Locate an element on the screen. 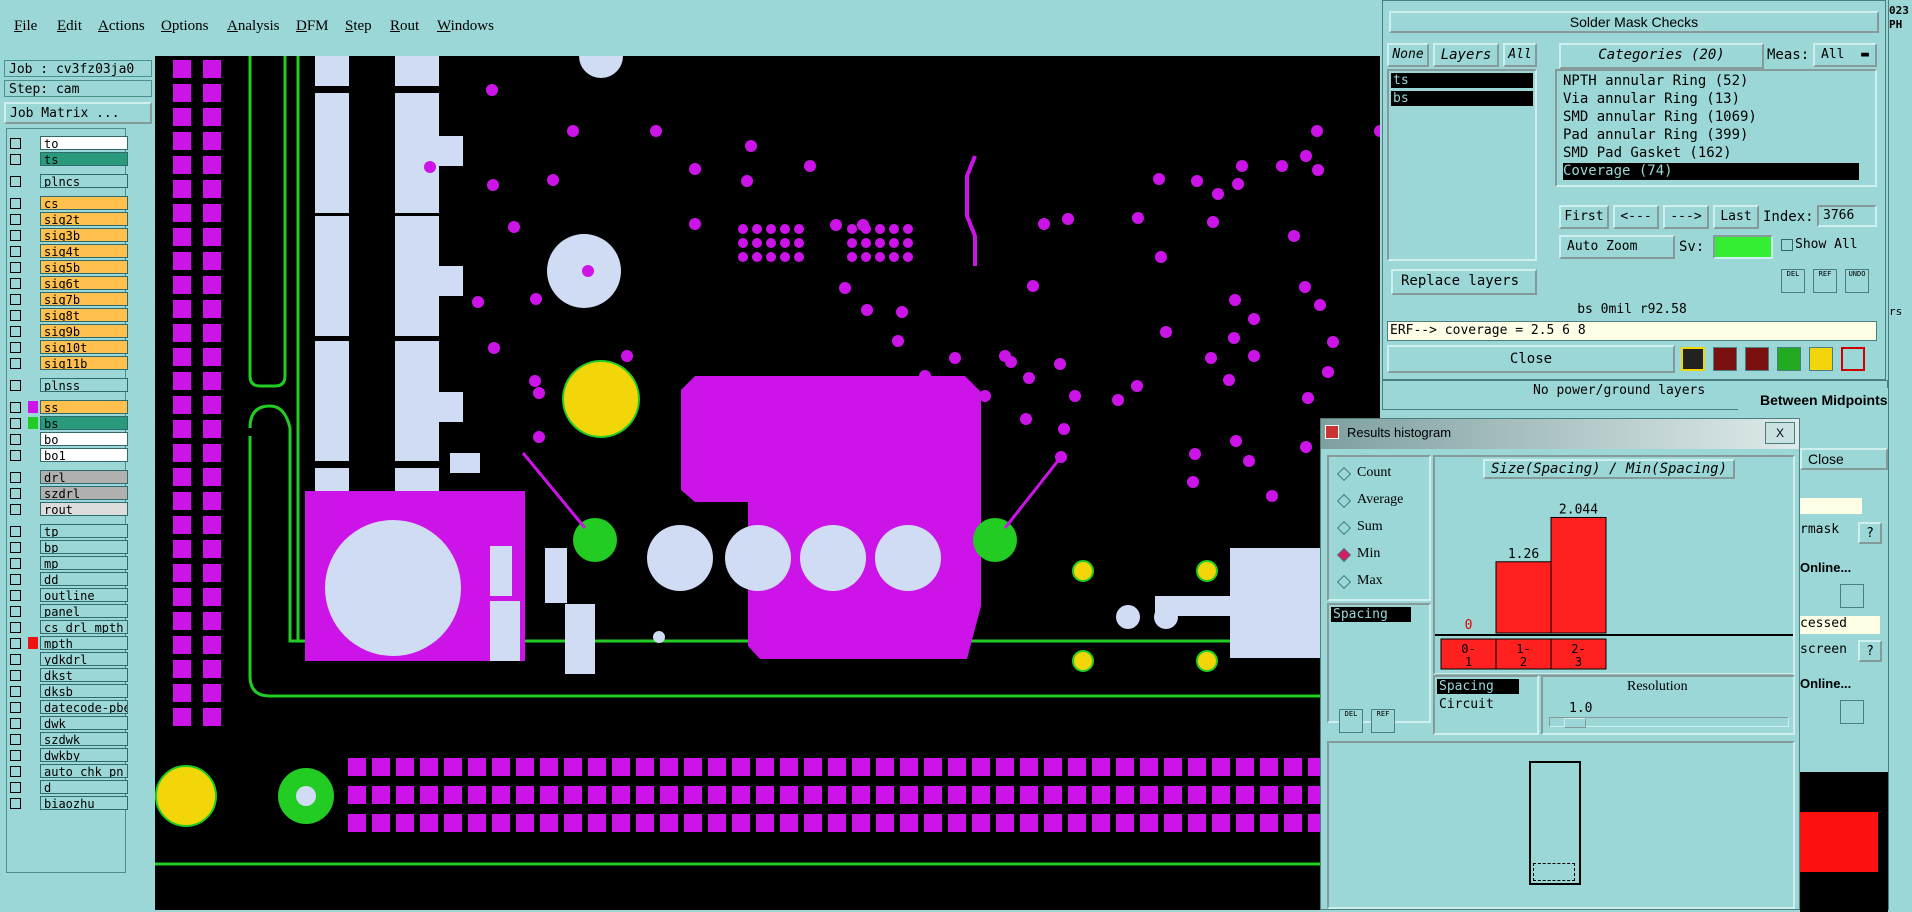  layer-name: d is located at coordinates (84, 787).